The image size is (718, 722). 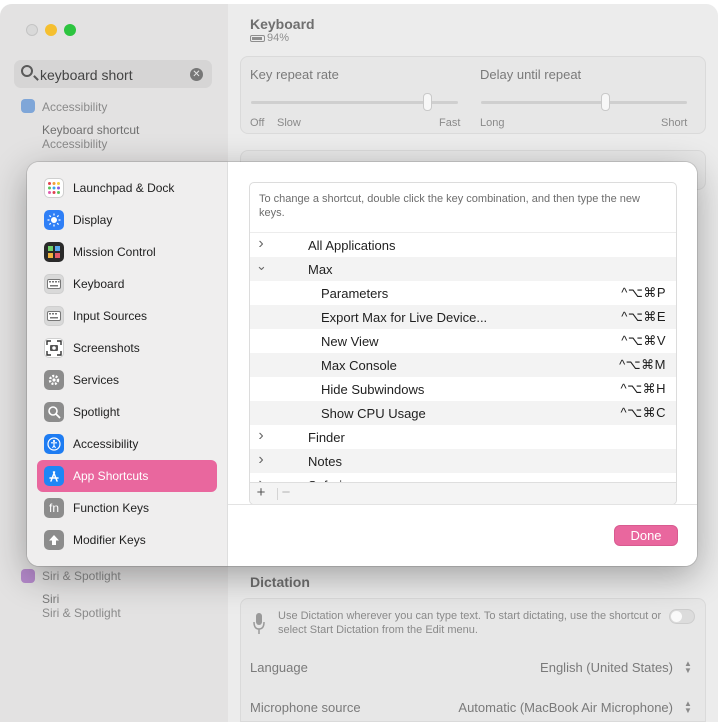 What do you see at coordinates (531, 74) in the screenshot?
I see `delay-repeat-label: Delay until repeat` at bounding box center [531, 74].